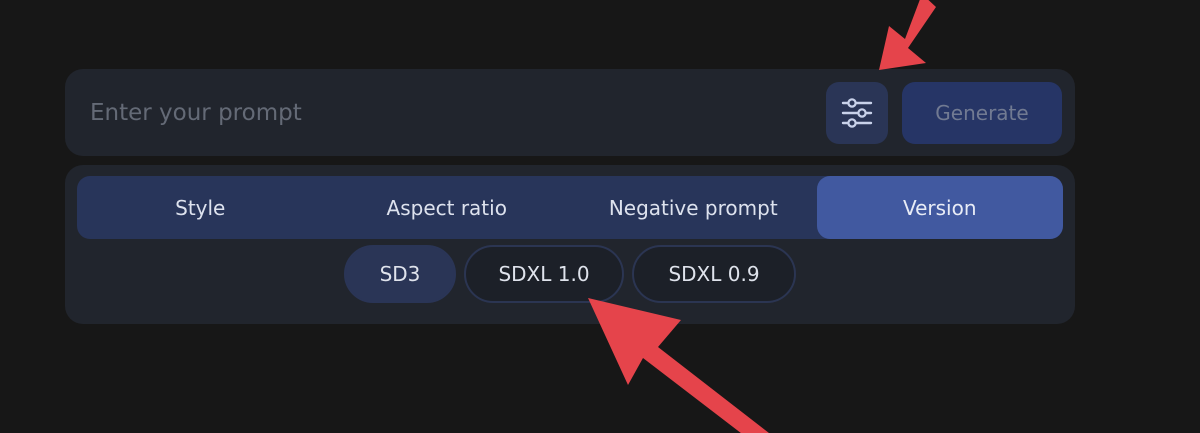 The height and width of the screenshot is (433, 1200). I want to click on tab-label: Version, so click(939, 207).